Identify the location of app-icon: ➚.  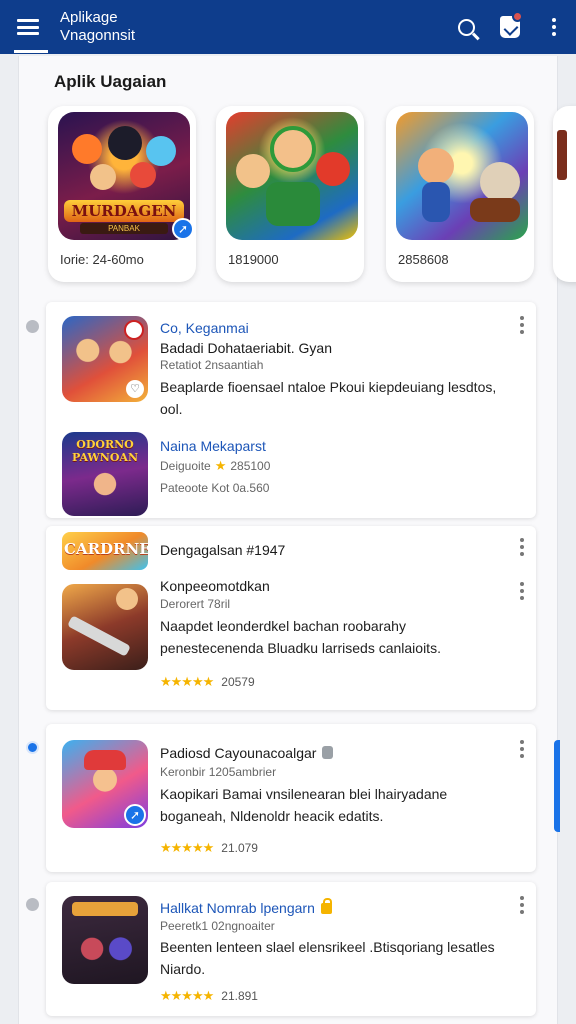
(105, 784).